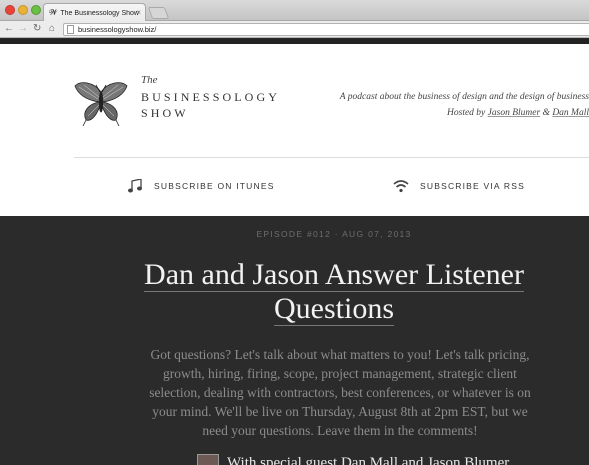  I want to click on episode-title: Dan and Jason Answer Listener Questions, so click(334, 292).